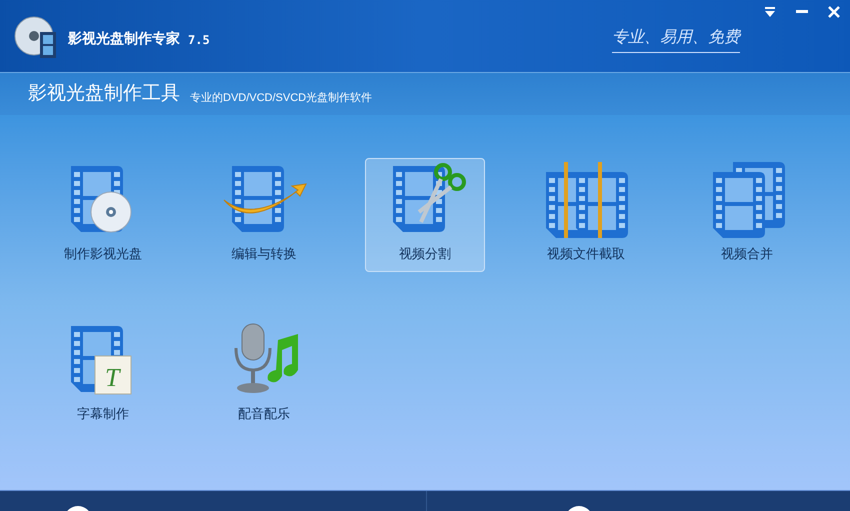 The width and height of the screenshot is (850, 511). What do you see at coordinates (802, 12) in the screenshot?
I see `minimize-icon` at bounding box center [802, 12].